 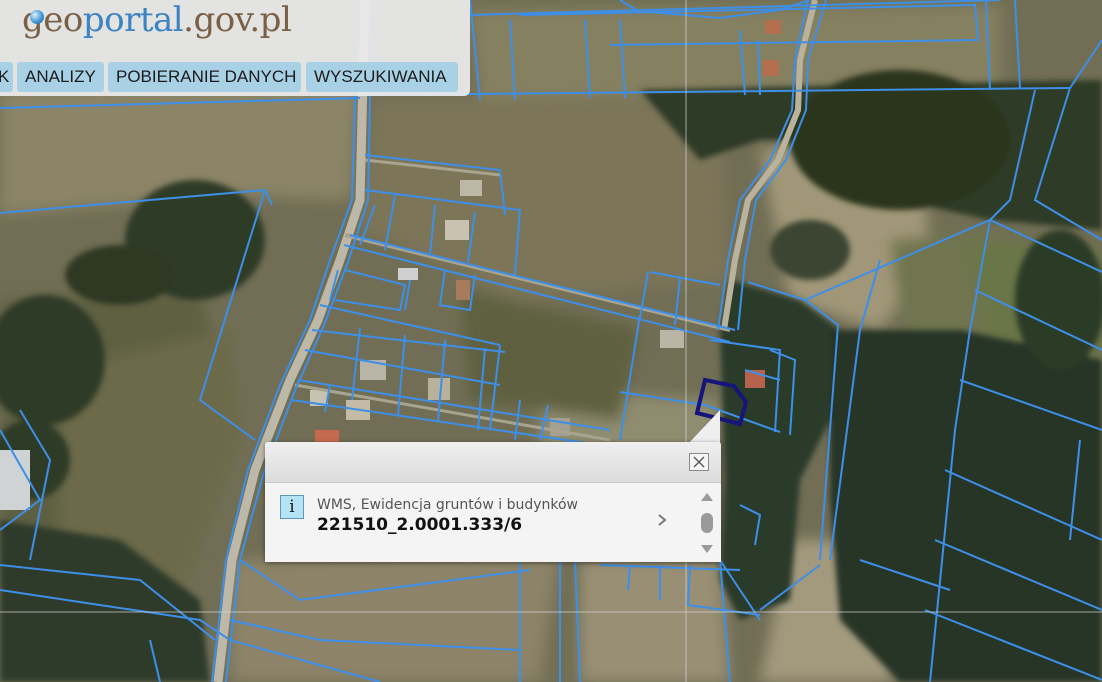 What do you see at coordinates (6, 77) in the screenshot?
I see `nav-item-partial: K` at bounding box center [6, 77].